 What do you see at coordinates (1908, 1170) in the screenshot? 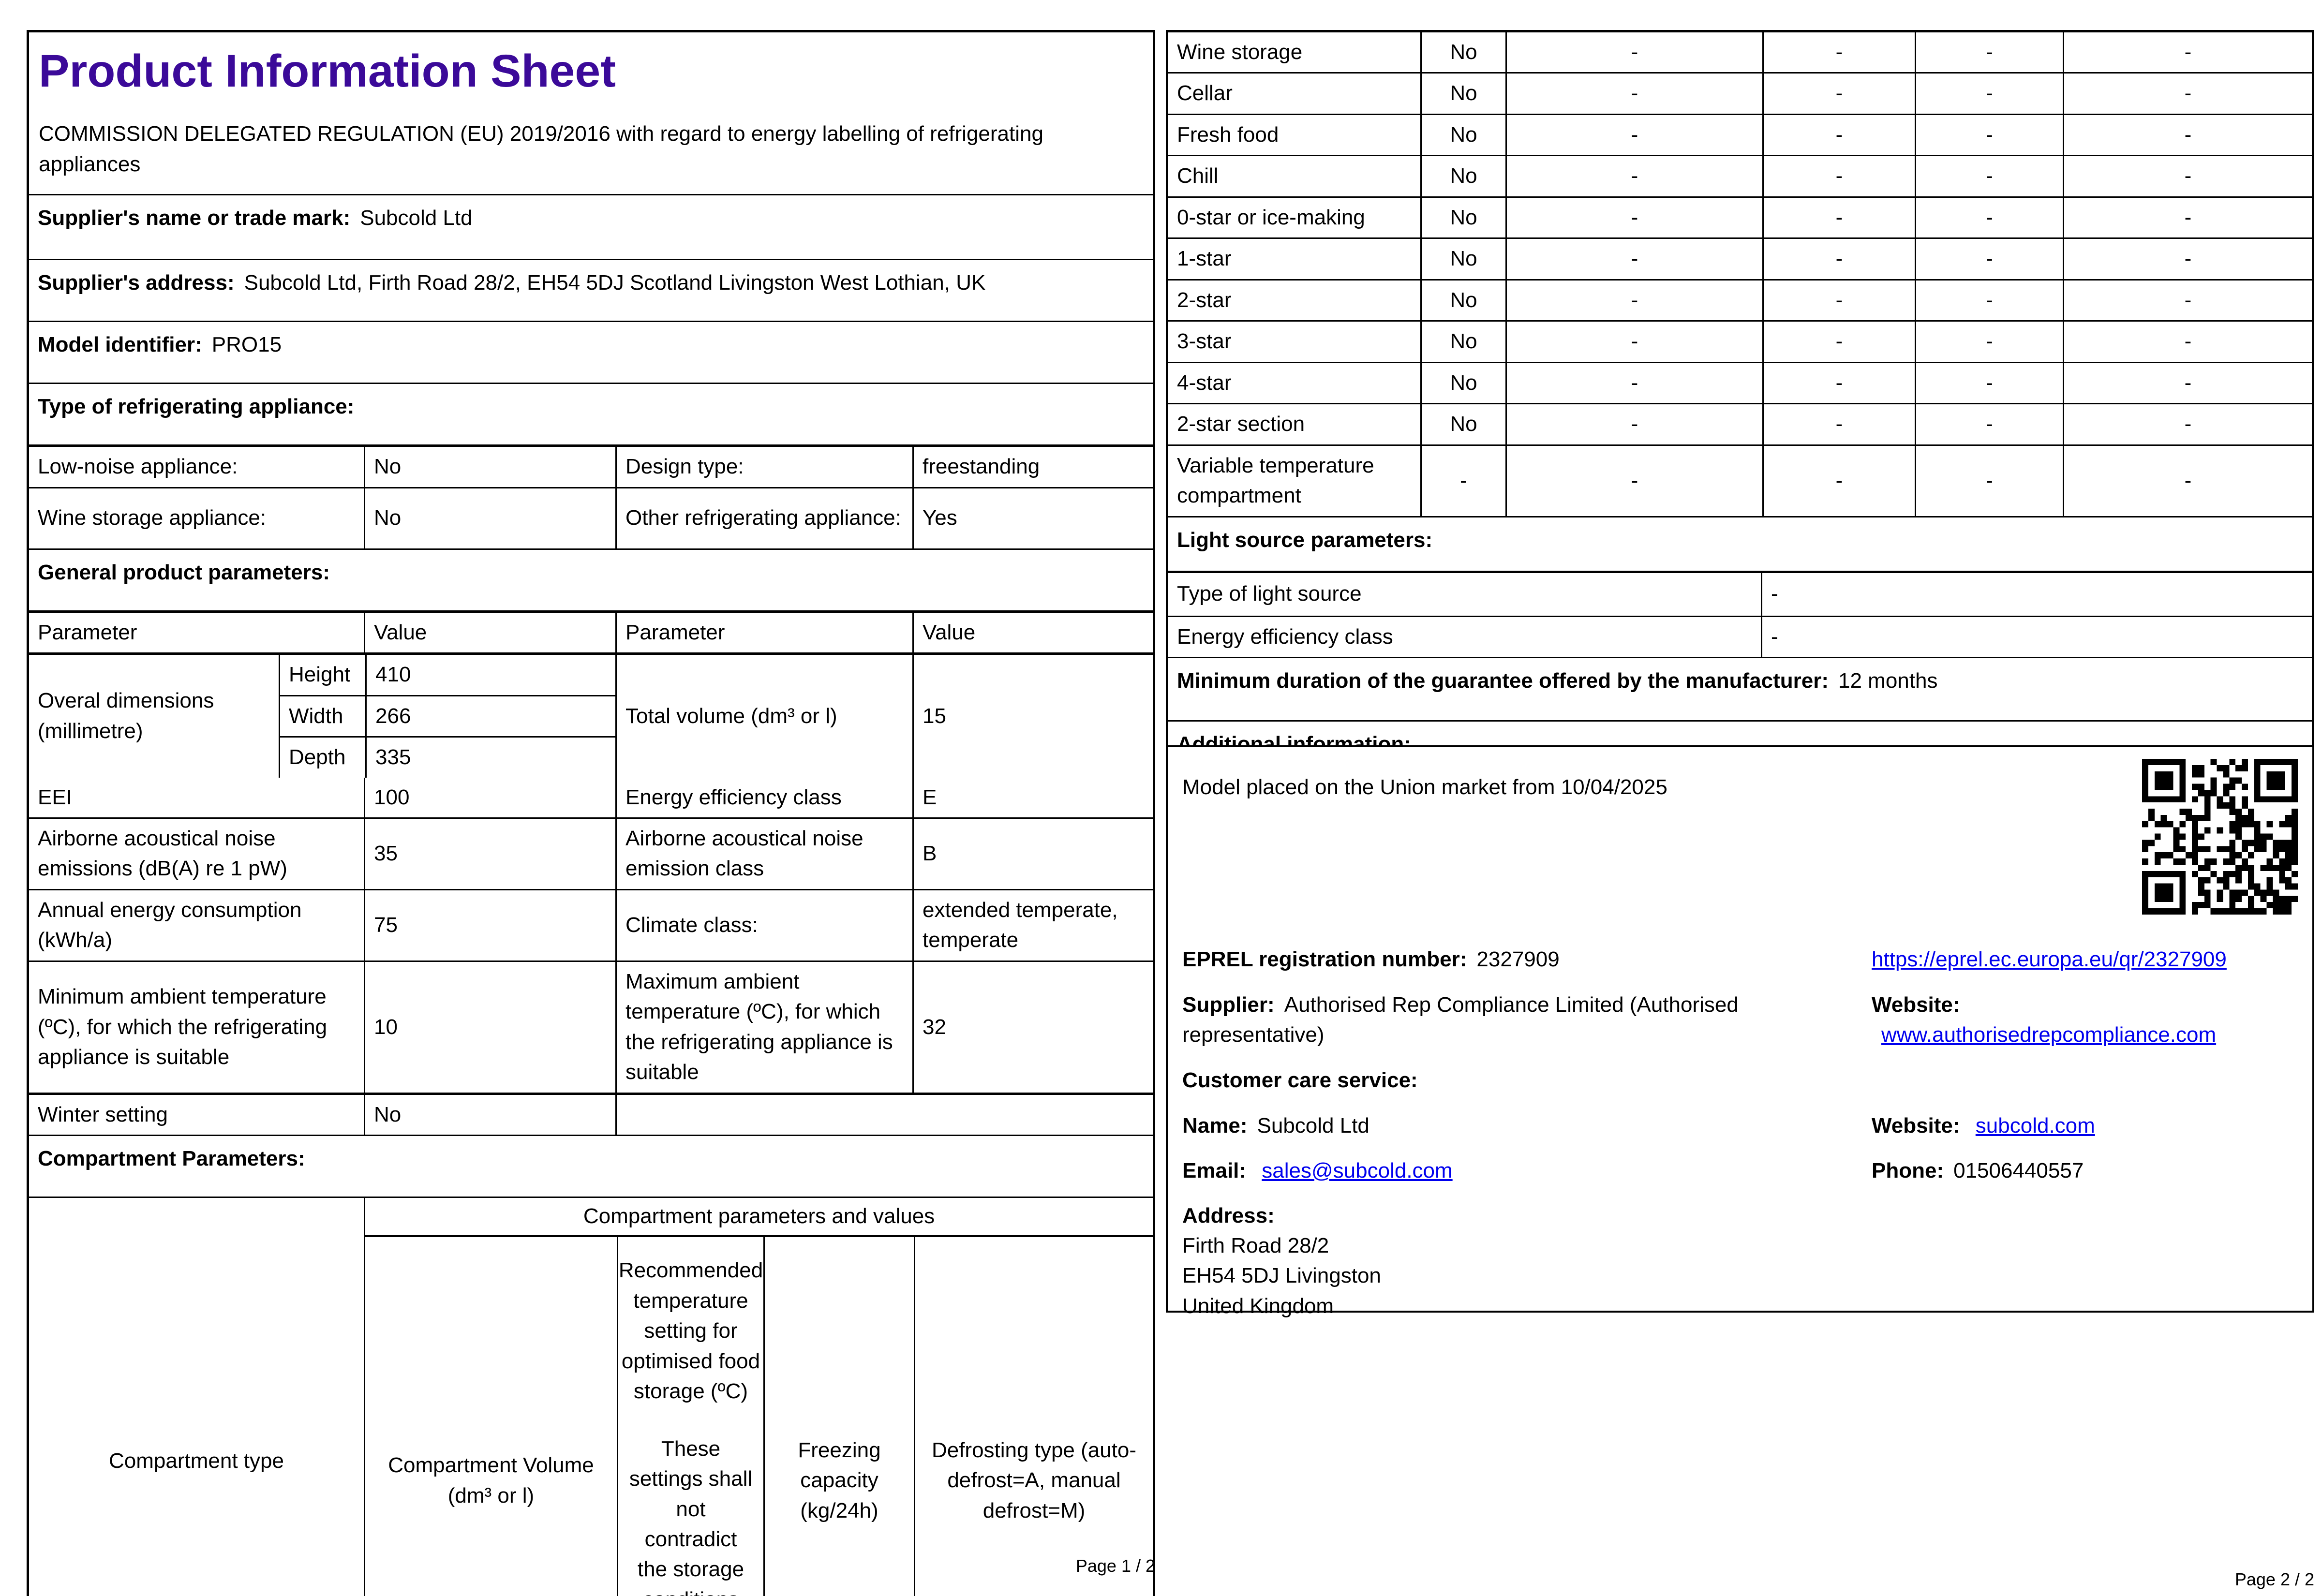
I see `phone-label: Phone:` at bounding box center [1908, 1170].